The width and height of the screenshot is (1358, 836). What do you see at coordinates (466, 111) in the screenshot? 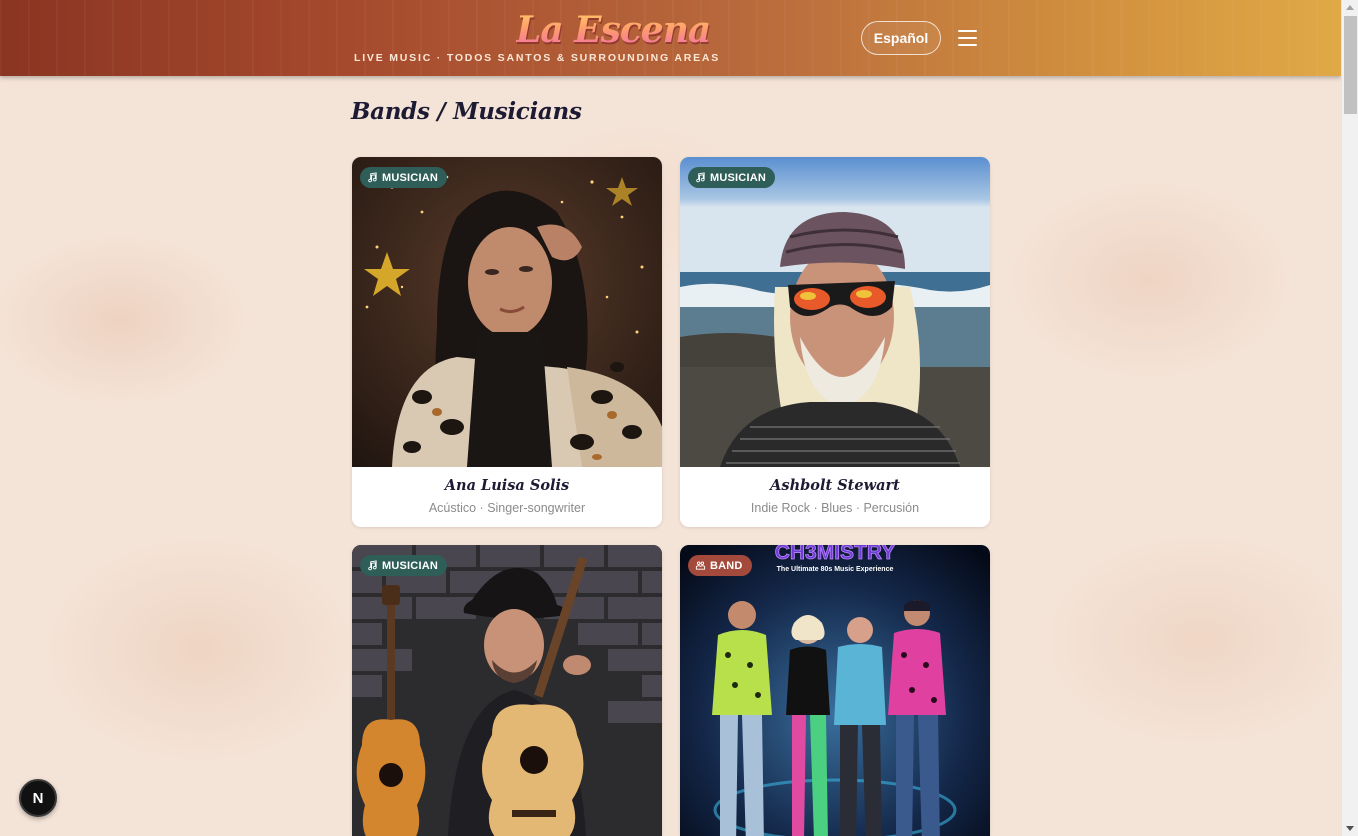
I see `page-title: Bands / Musicians` at bounding box center [466, 111].